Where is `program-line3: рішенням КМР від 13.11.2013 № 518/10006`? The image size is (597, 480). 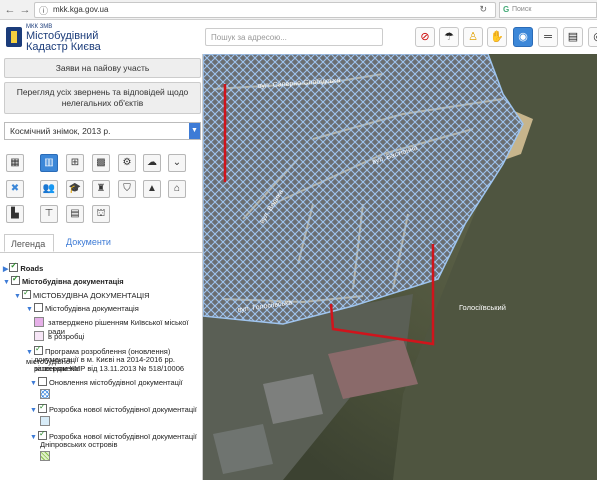
program-line3: рішенням КМР від 13.11.2013 № 518/10006 is located at coordinates (109, 368).